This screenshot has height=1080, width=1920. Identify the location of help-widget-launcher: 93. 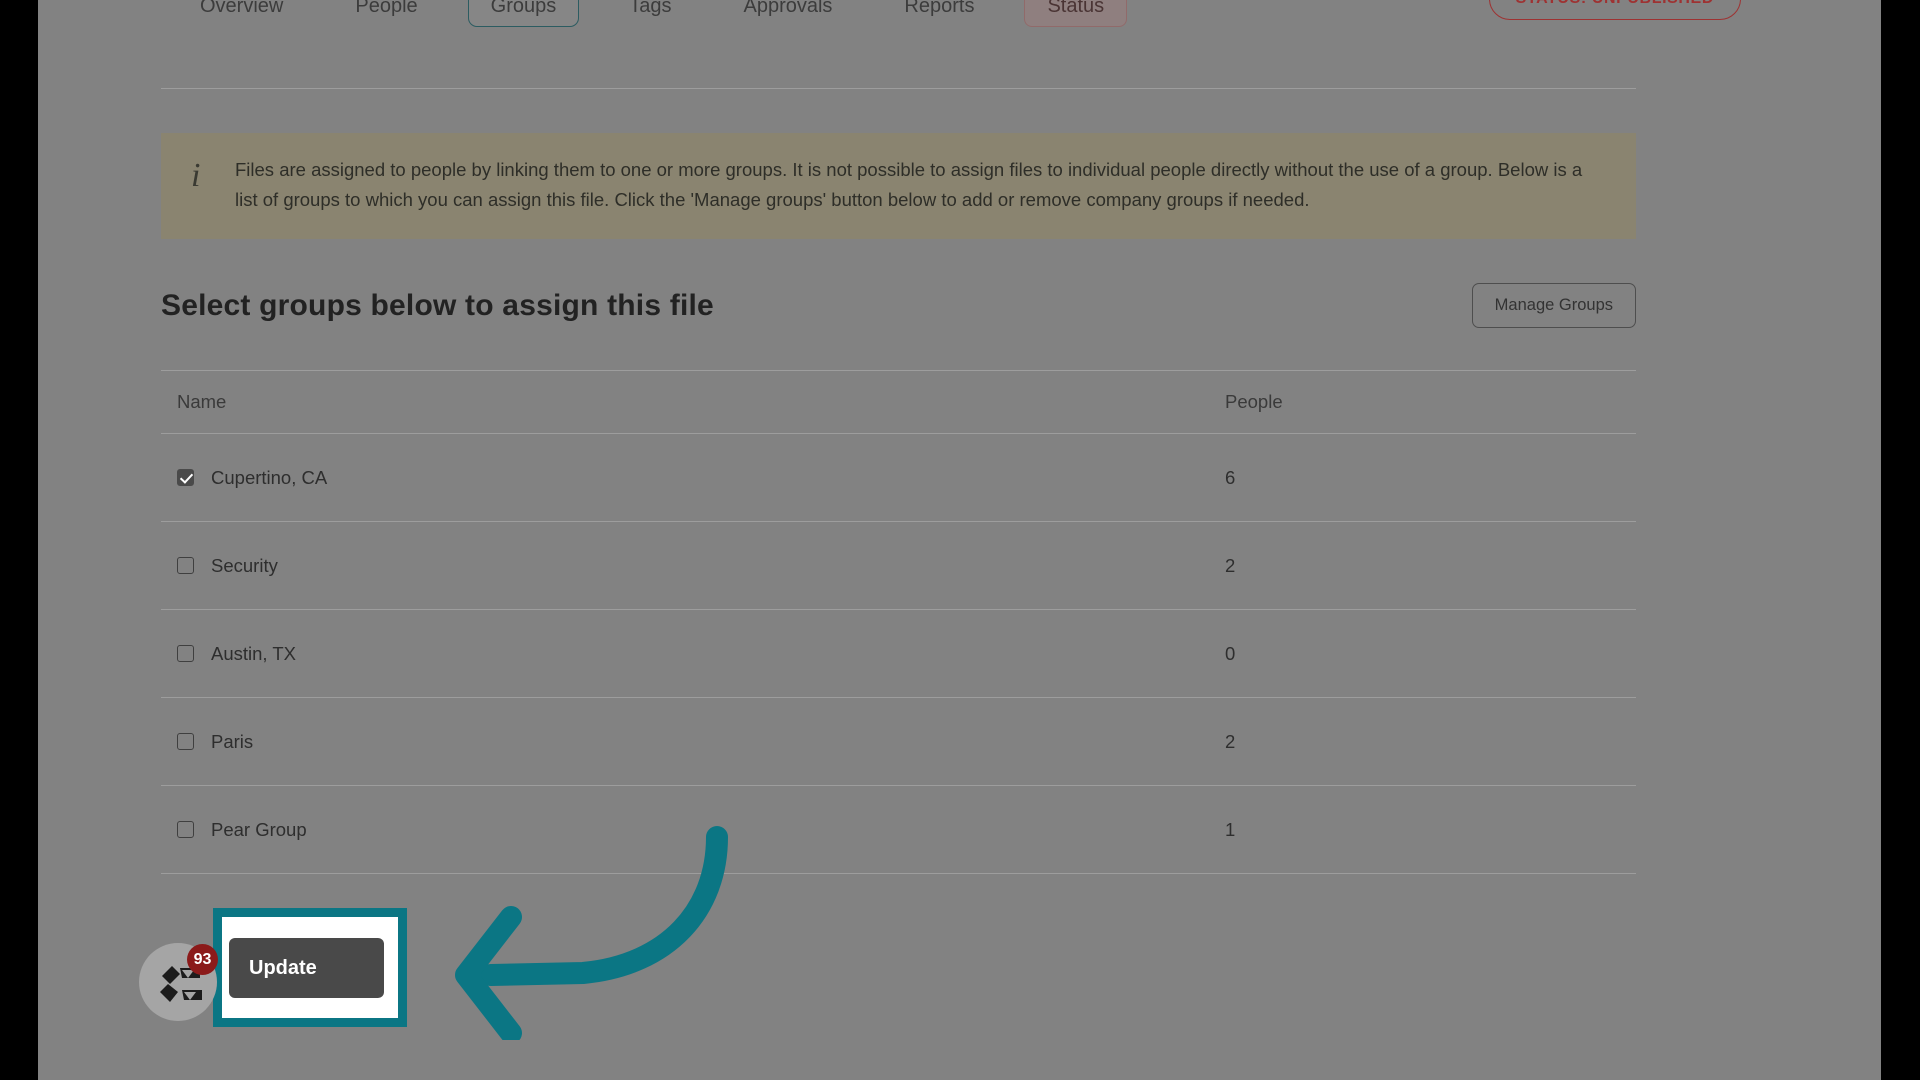
(178, 982).